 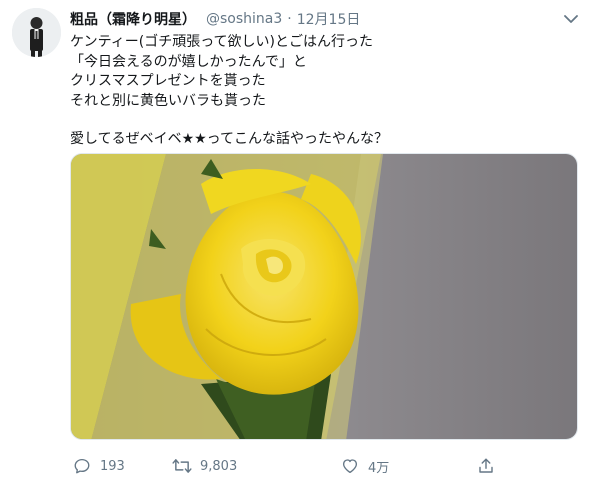 I want to click on retweet-button: 9,803, so click(x=204, y=466).